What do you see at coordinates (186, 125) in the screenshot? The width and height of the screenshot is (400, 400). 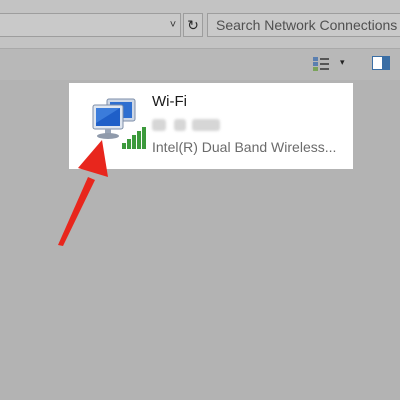 I see `network-name-redacted` at bounding box center [186, 125].